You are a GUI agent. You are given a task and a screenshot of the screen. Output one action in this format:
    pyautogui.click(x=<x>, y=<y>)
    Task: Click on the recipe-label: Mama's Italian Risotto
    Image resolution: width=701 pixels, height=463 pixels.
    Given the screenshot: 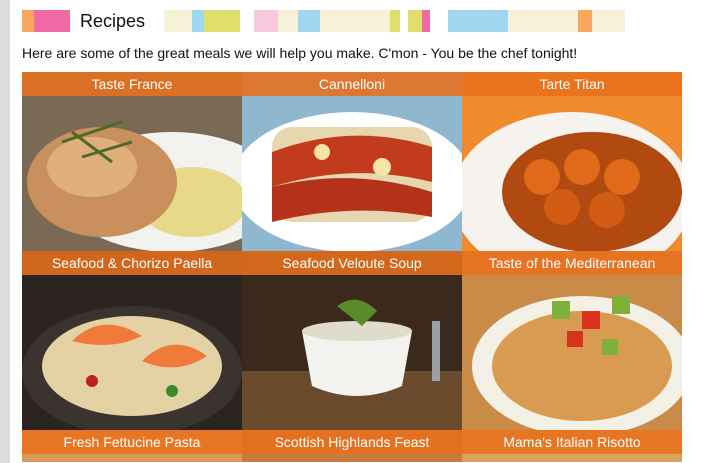 What is the action you would take?
    pyautogui.click(x=572, y=442)
    